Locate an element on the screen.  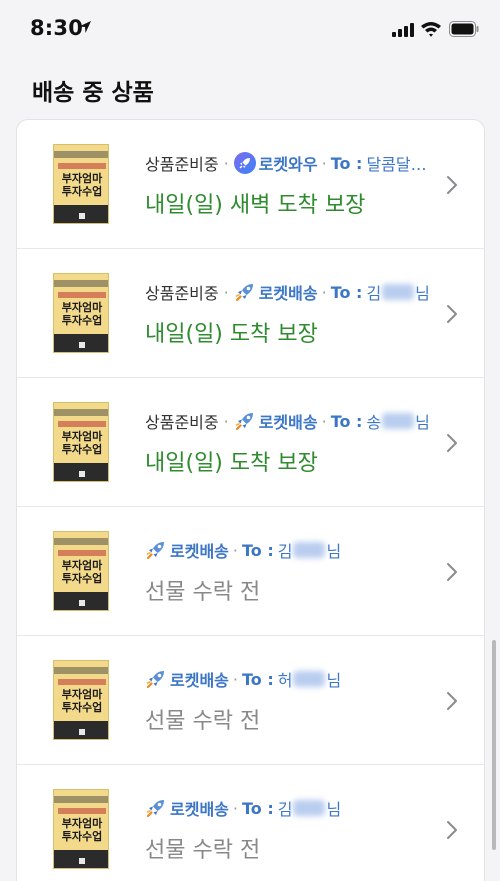
delivery-promise-text: 내일(일) 새벽 도착 보장 is located at coordinates (255, 205).